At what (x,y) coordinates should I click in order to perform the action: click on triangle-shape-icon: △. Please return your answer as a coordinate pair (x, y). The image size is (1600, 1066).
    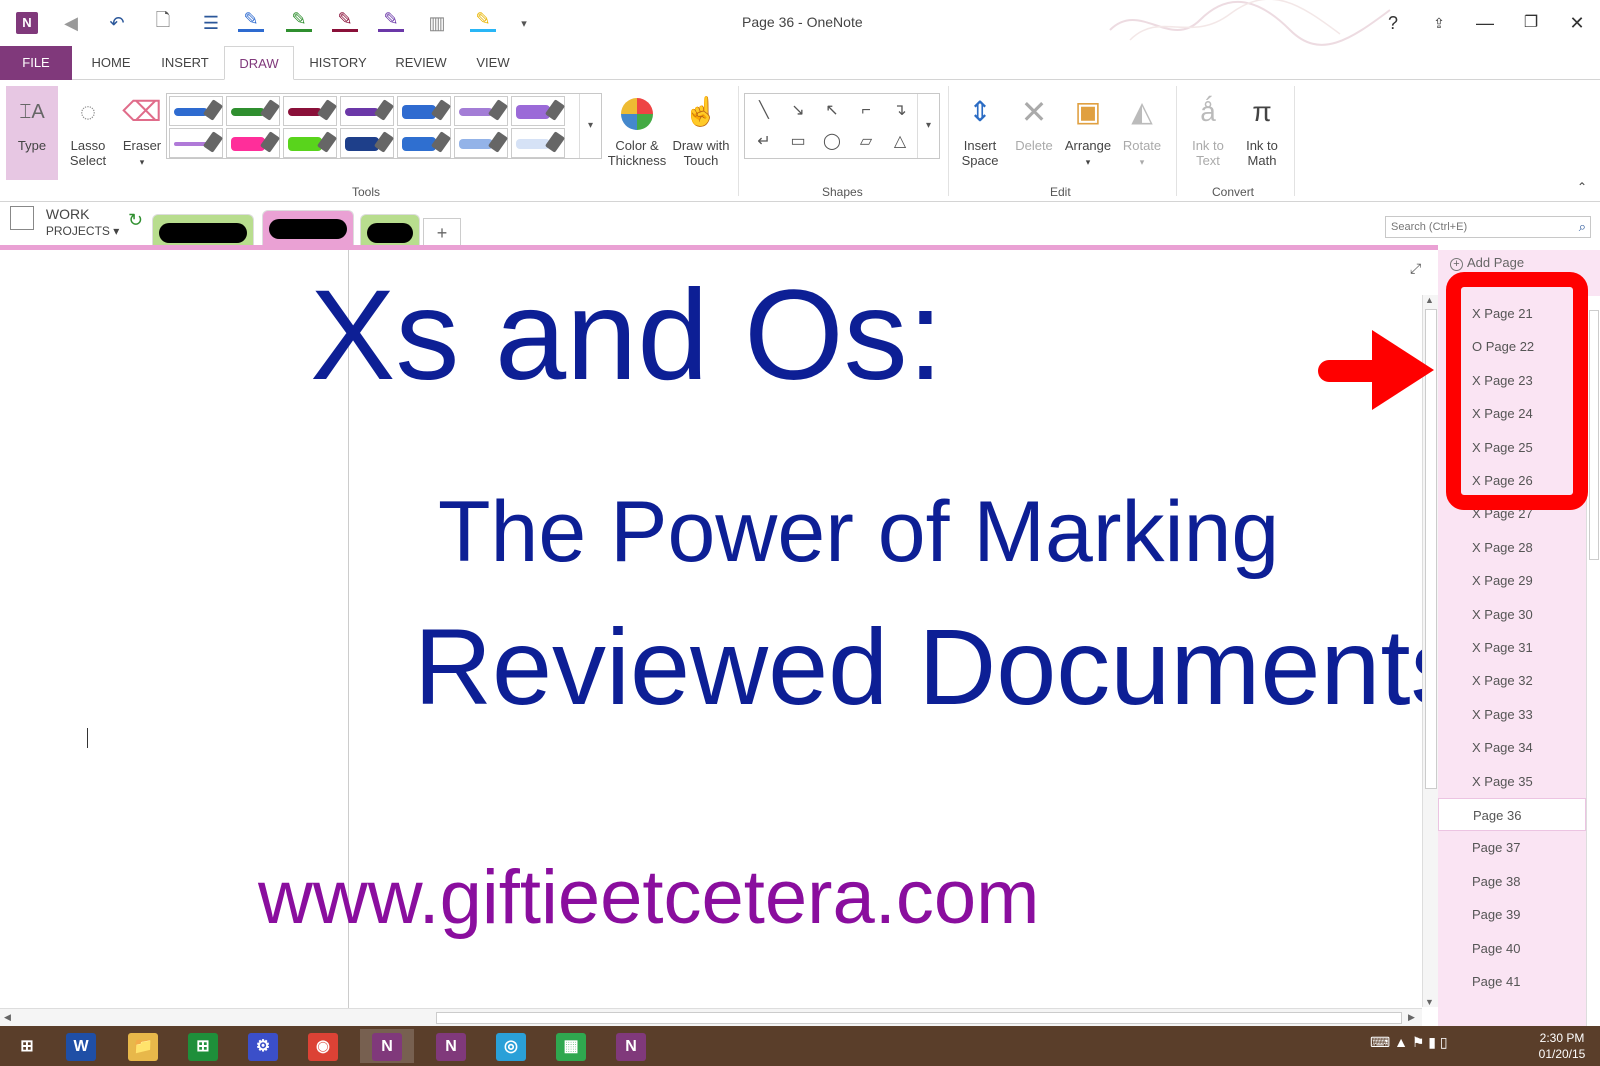
    Looking at the image, I should click on (900, 142).